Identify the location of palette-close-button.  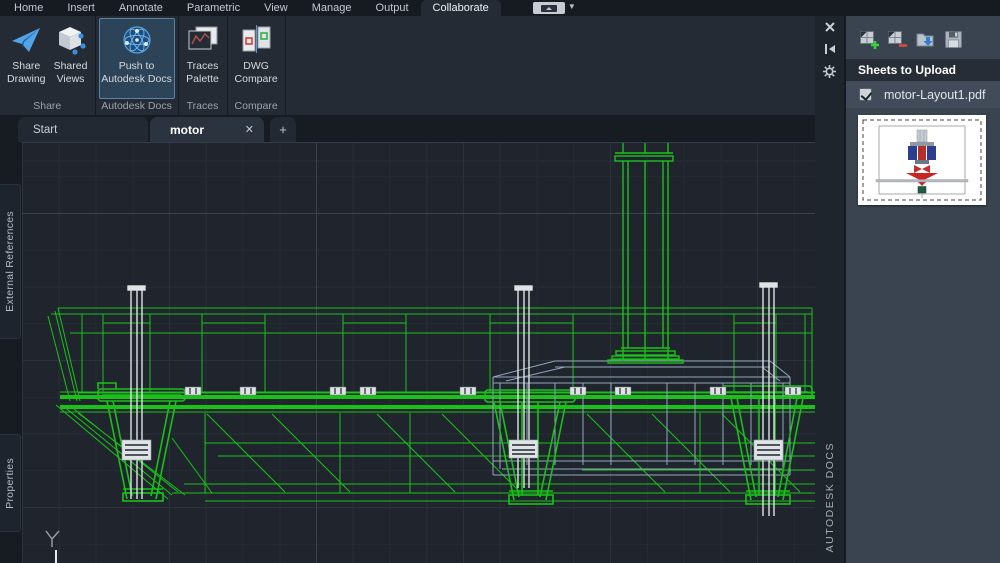
(830, 27).